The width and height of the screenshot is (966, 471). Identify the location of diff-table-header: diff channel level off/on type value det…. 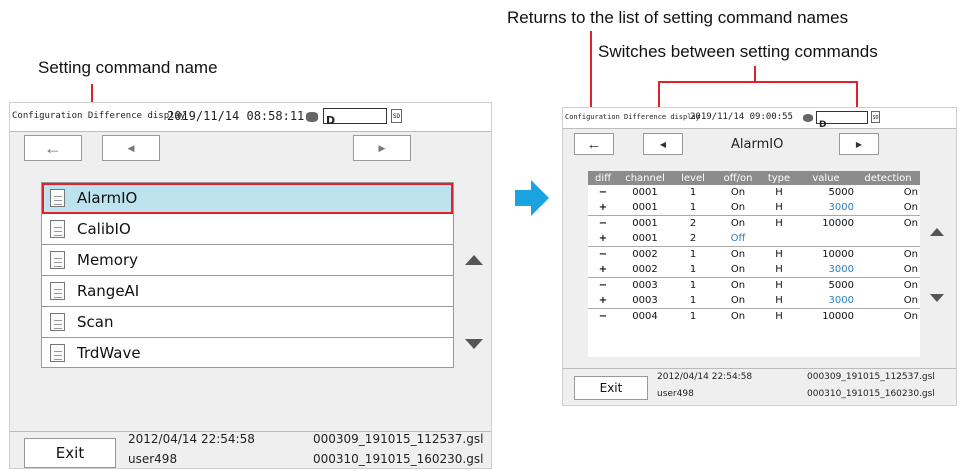
(754, 178).